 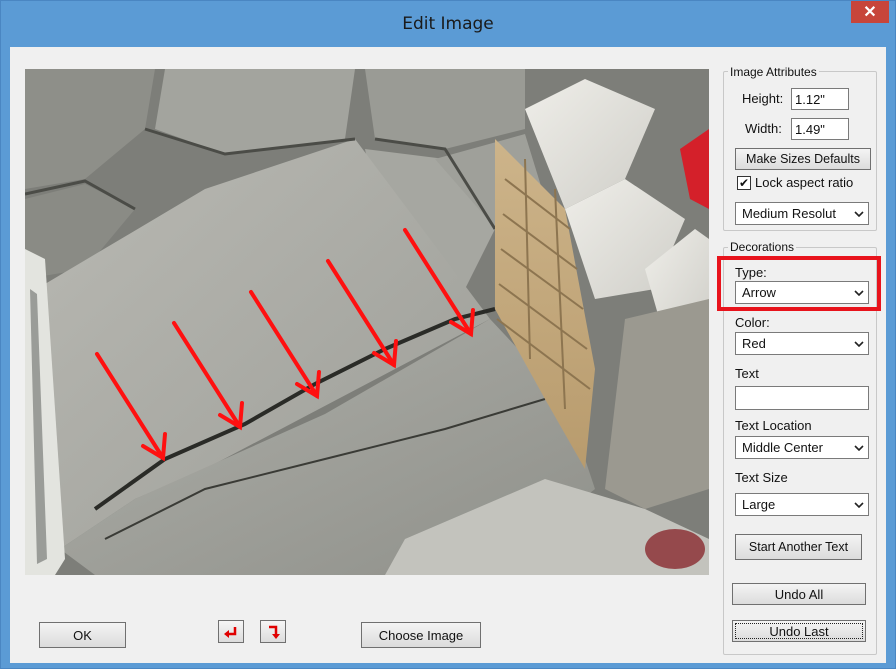 I want to click on text-size-value: Large, so click(x=759, y=504).